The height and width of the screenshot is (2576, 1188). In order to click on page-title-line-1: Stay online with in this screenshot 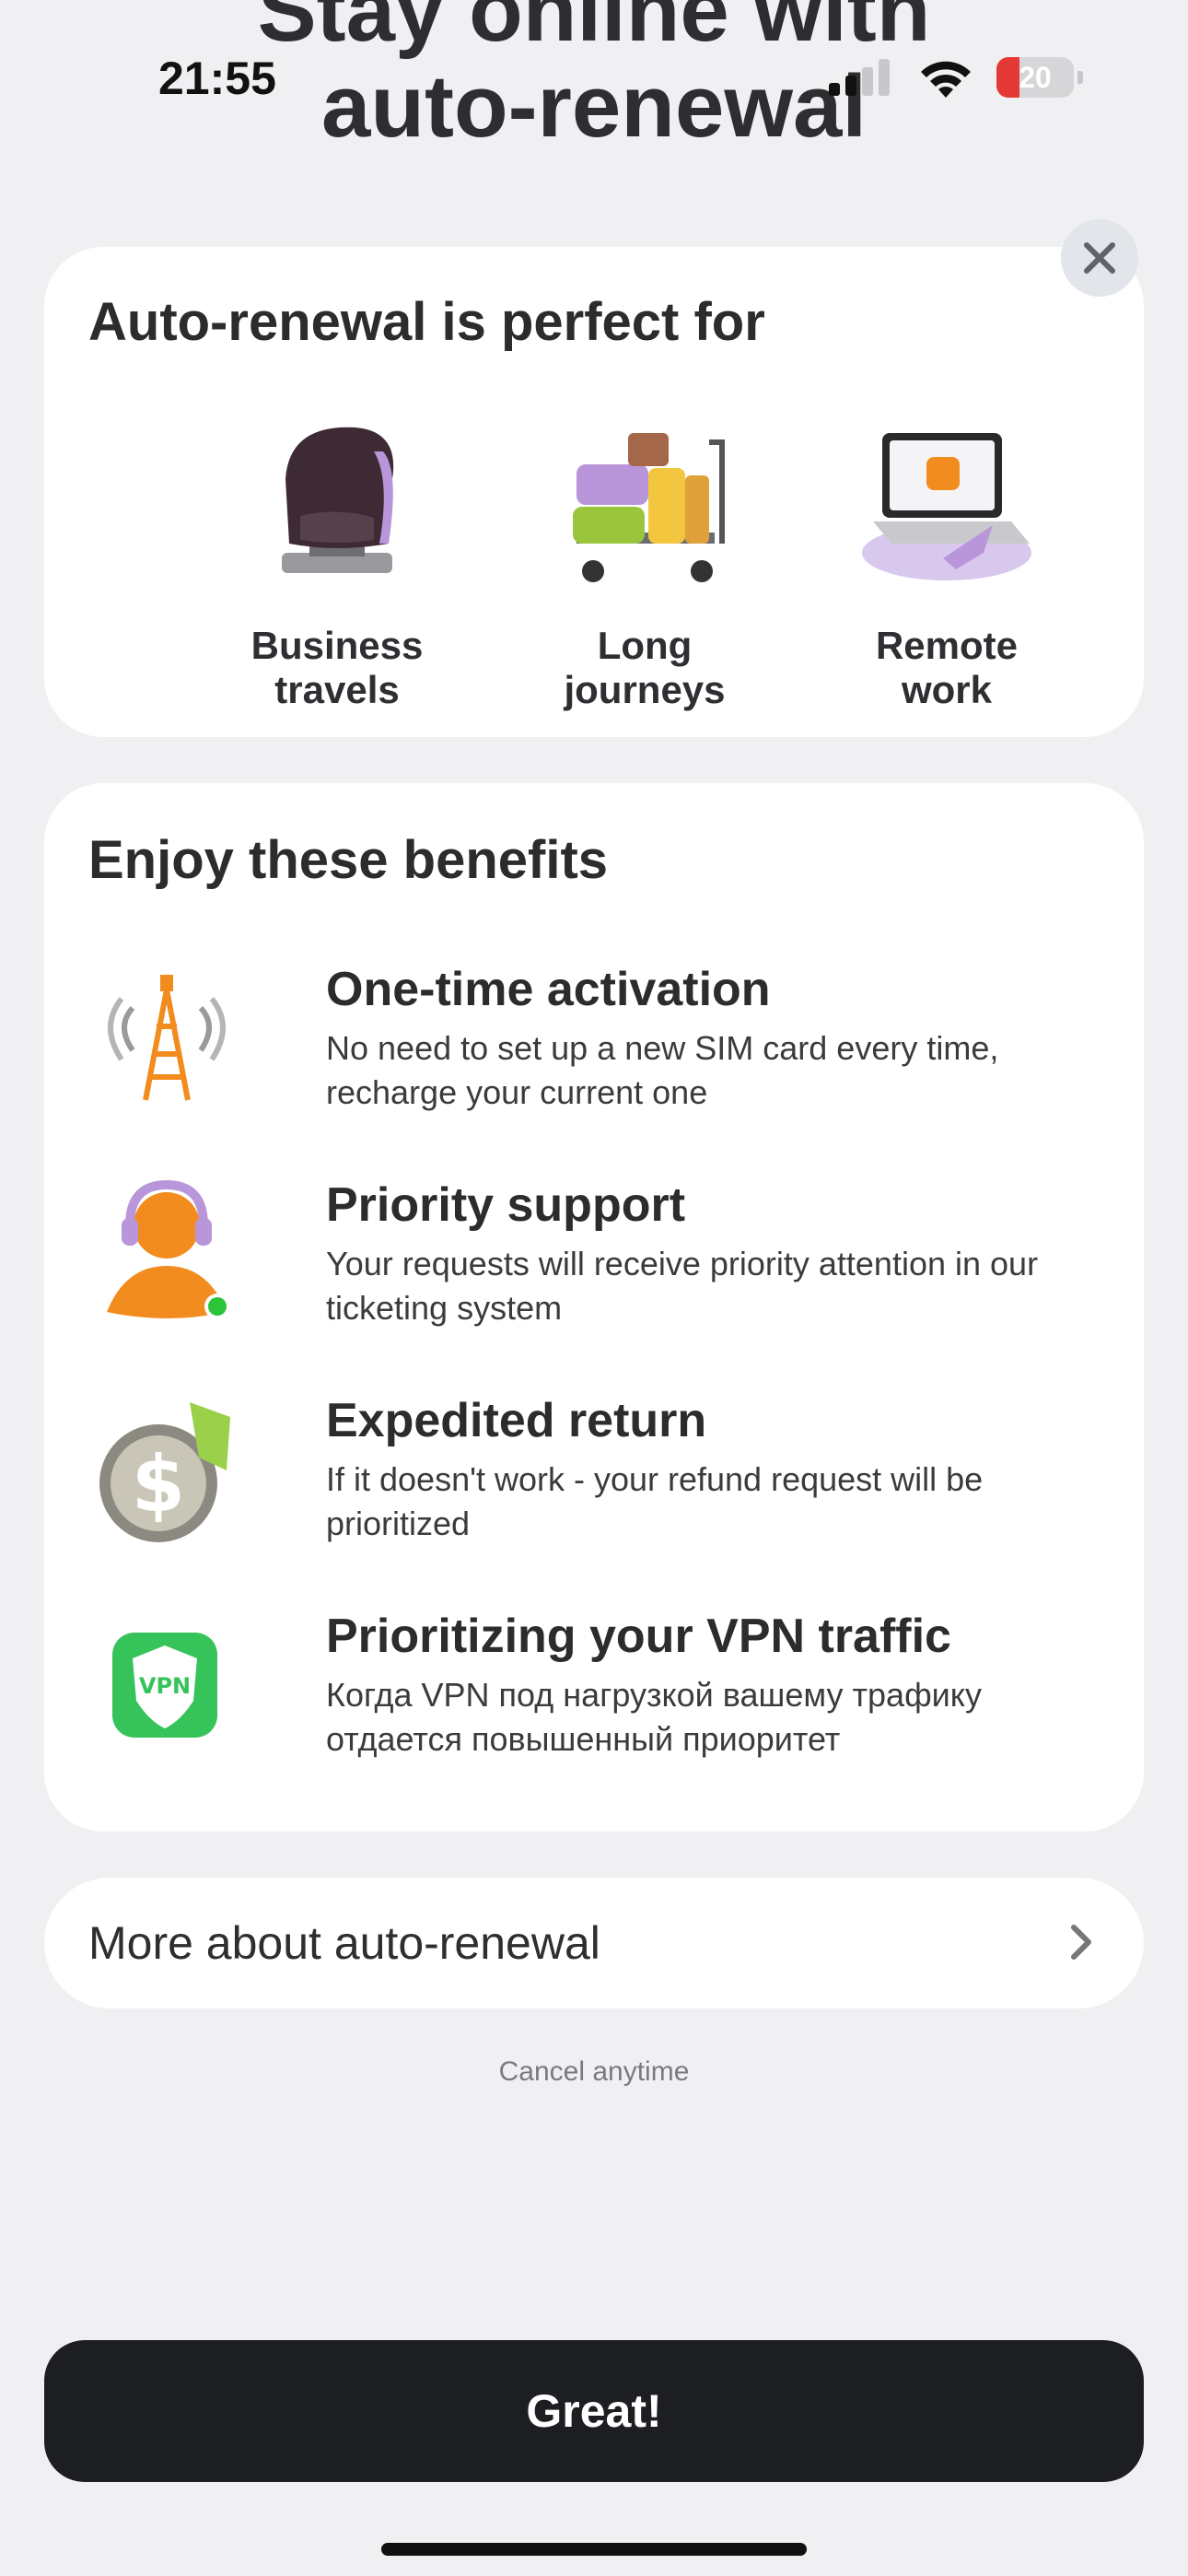, I will do `click(594, 30)`.